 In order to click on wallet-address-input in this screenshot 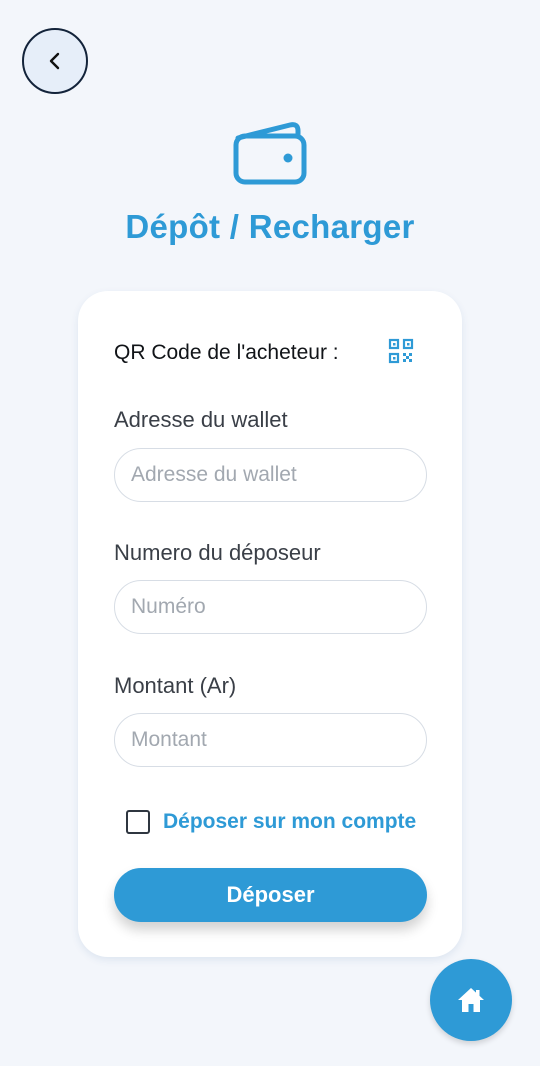, I will do `click(270, 475)`.